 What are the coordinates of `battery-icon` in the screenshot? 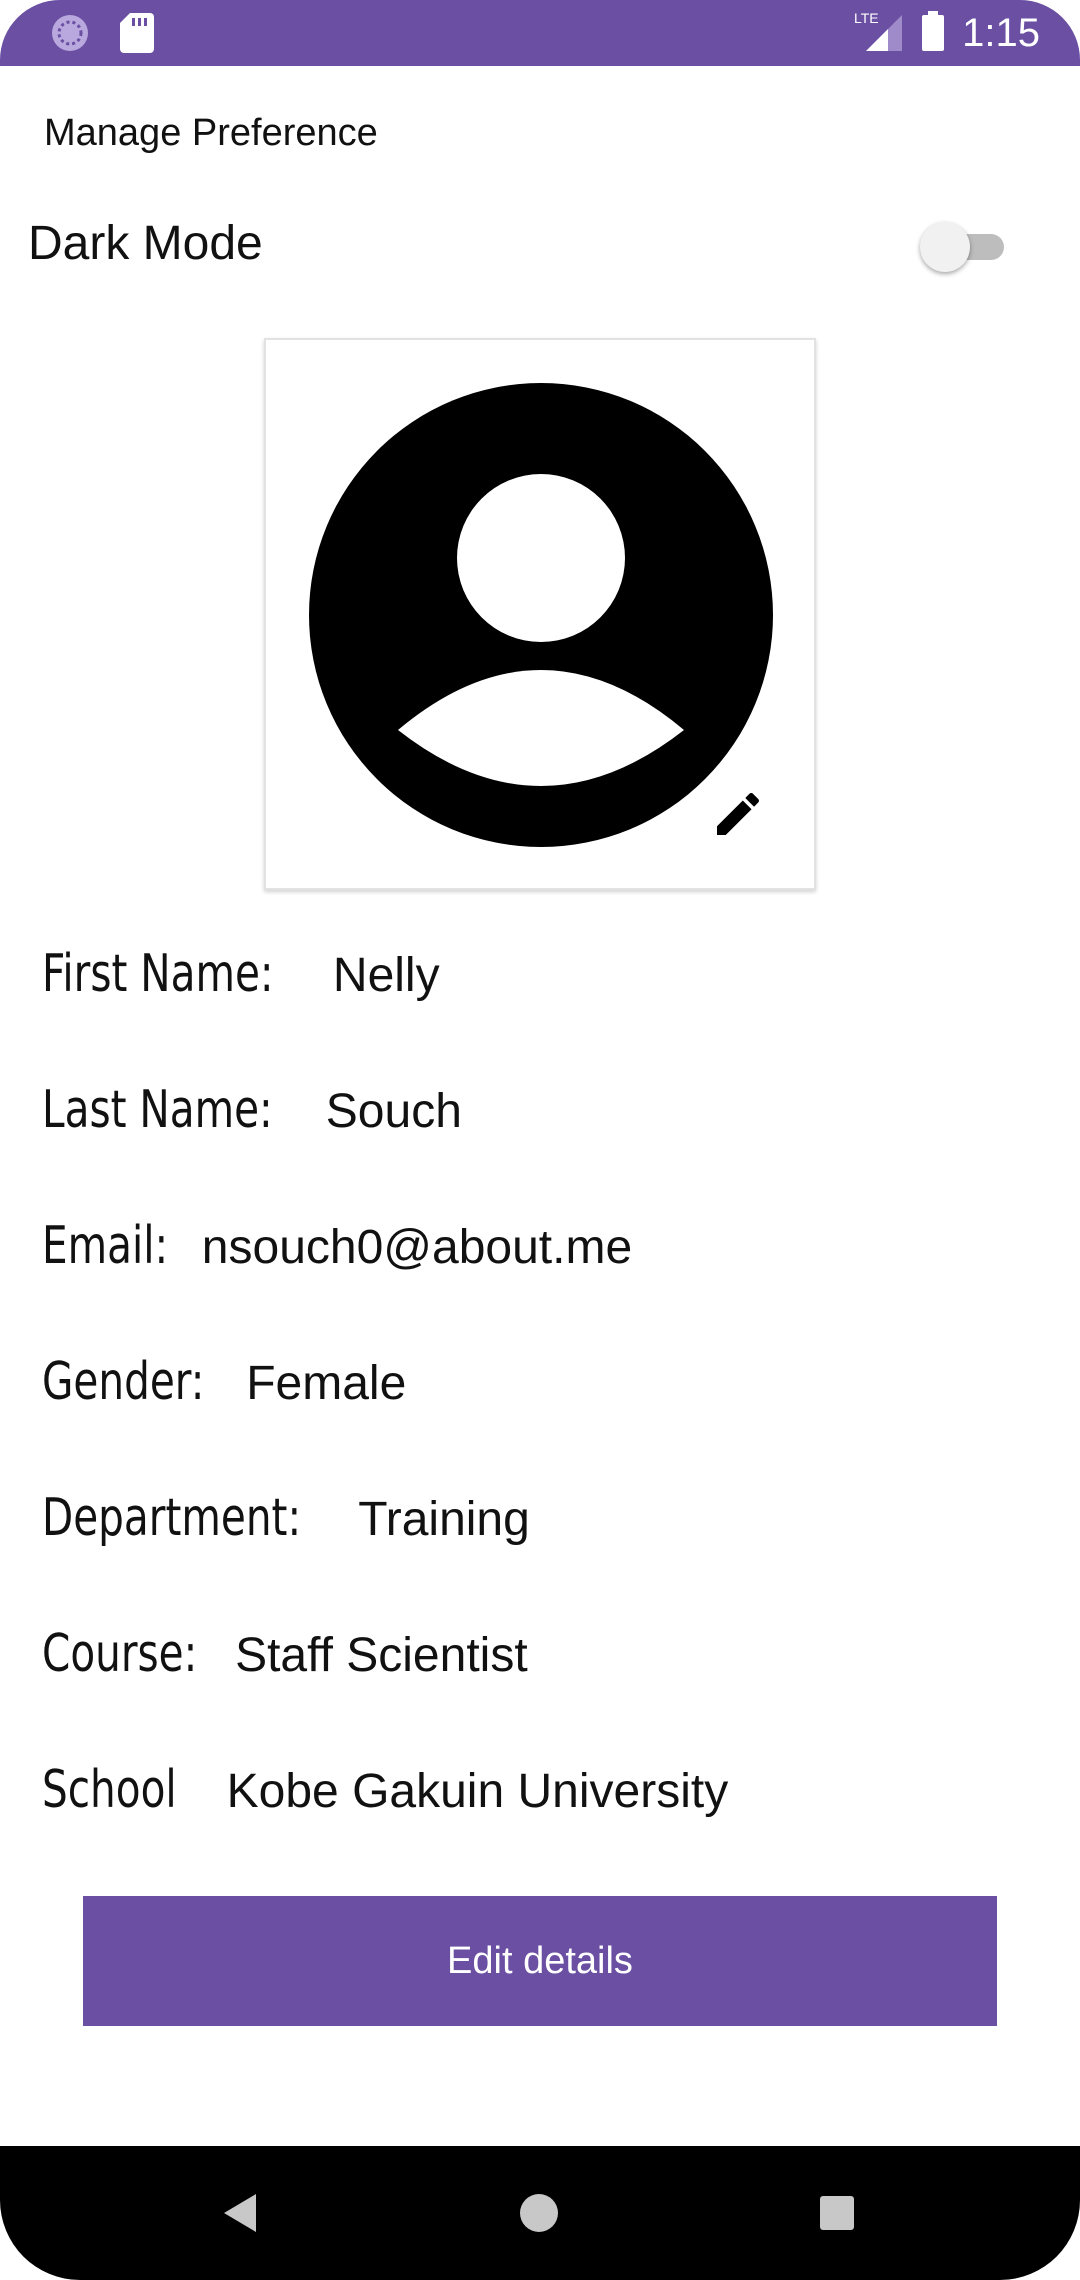 It's located at (933, 33).